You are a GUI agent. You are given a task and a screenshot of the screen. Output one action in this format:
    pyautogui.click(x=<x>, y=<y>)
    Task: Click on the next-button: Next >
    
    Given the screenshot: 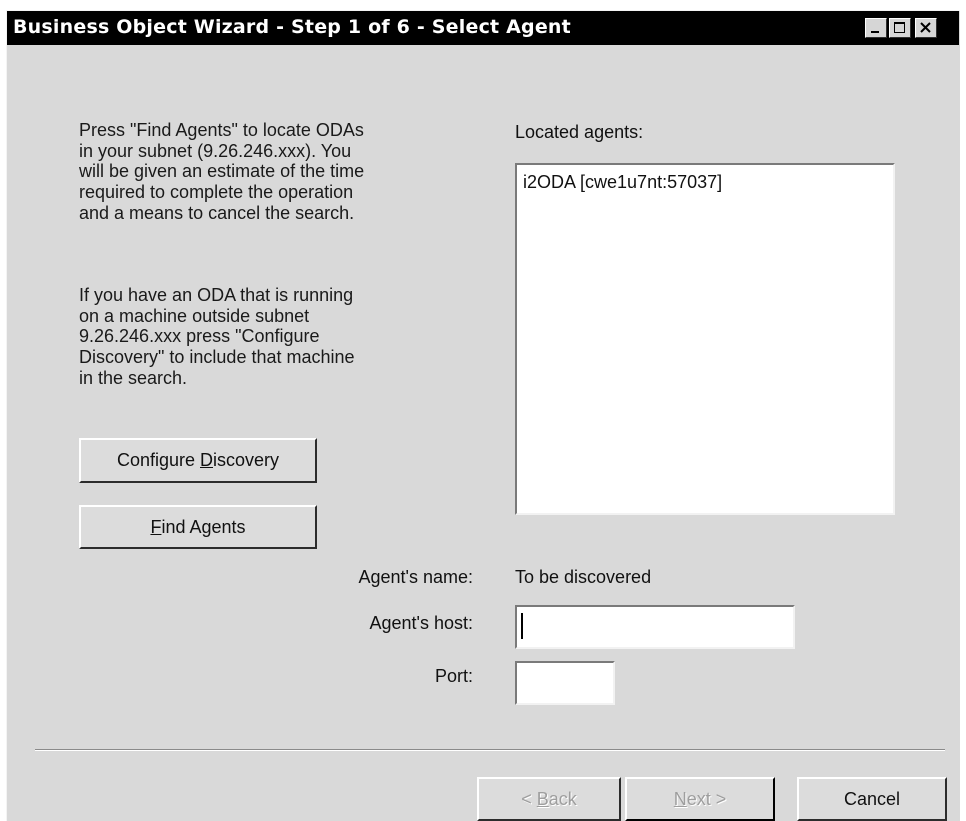 What is the action you would take?
    pyautogui.click(x=700, y=799)
    